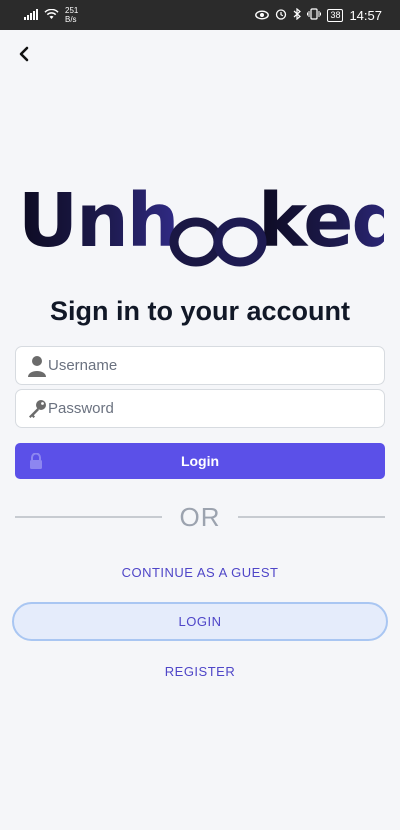 The image size is (400, 830). I want to click on chevron-left-icon, so click(24, 56).